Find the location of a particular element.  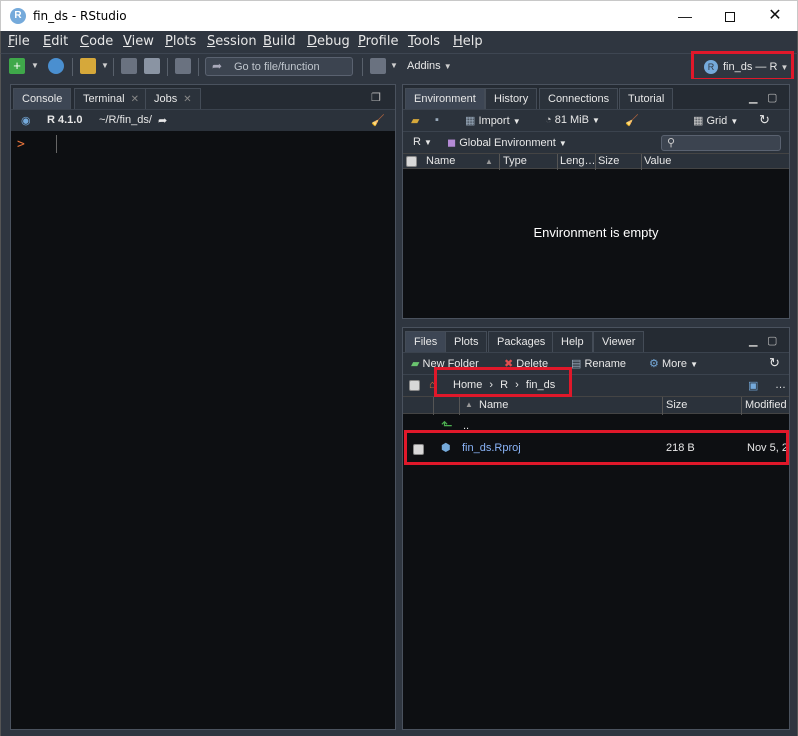

menu-view: View is located at coordinates (138, 41).